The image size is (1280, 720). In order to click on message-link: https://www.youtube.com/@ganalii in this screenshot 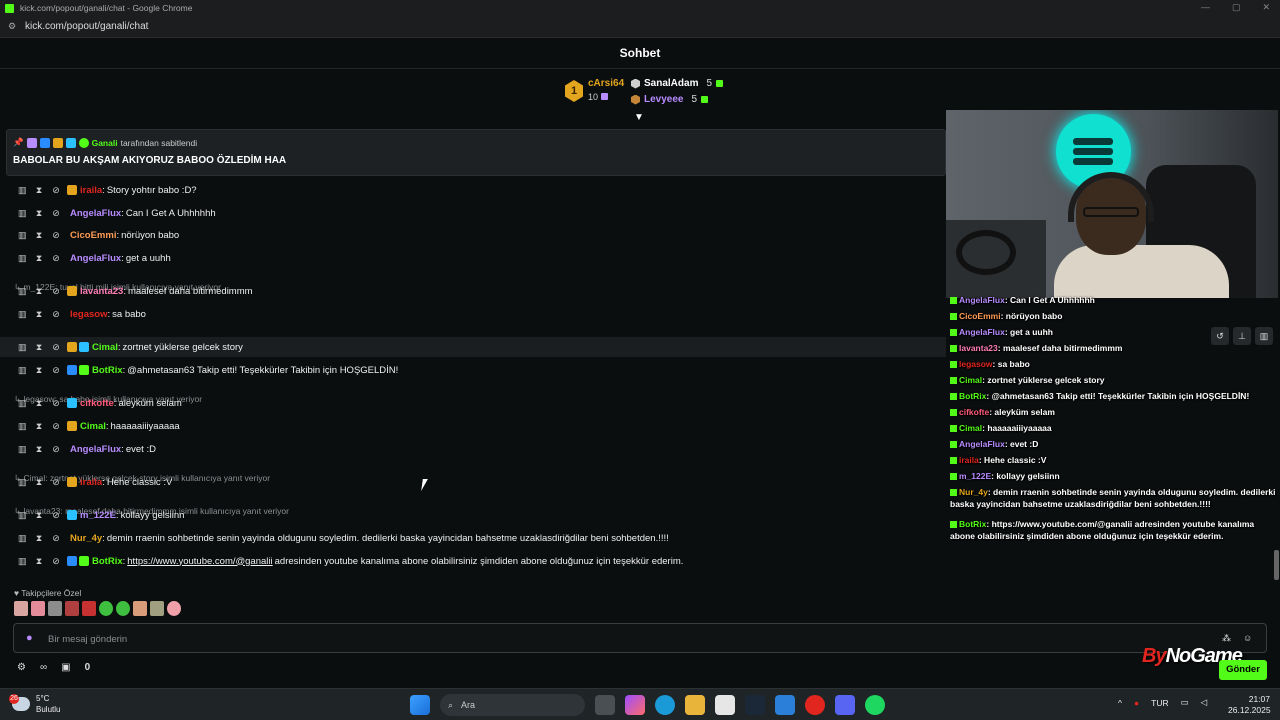, I will do `click(199, 561)`.